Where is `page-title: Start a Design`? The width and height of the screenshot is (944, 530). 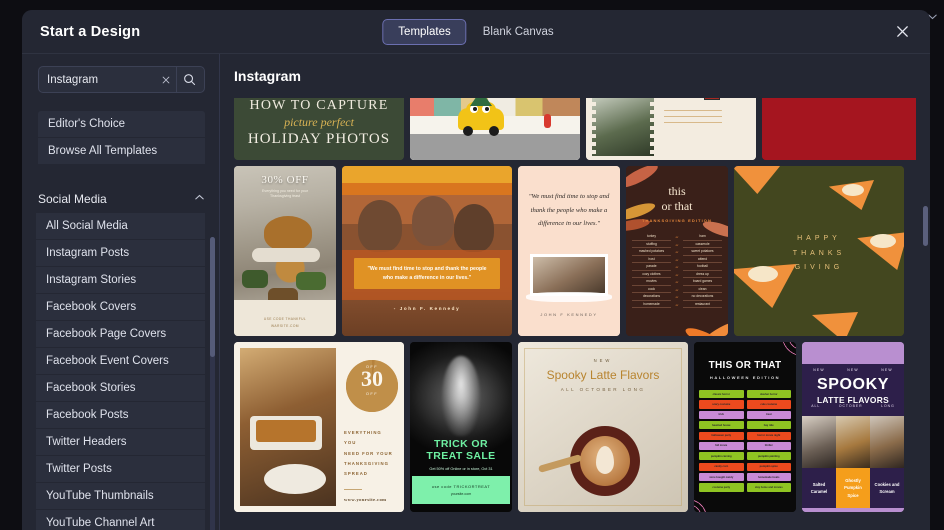
page-title: Start a Design is located at coordinates (90, 31).